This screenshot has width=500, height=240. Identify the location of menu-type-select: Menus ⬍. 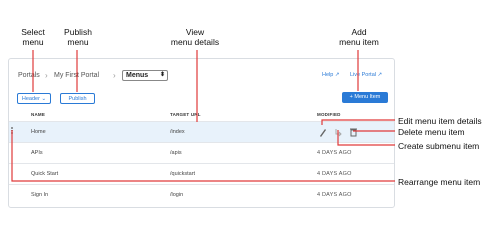
(145, 75).